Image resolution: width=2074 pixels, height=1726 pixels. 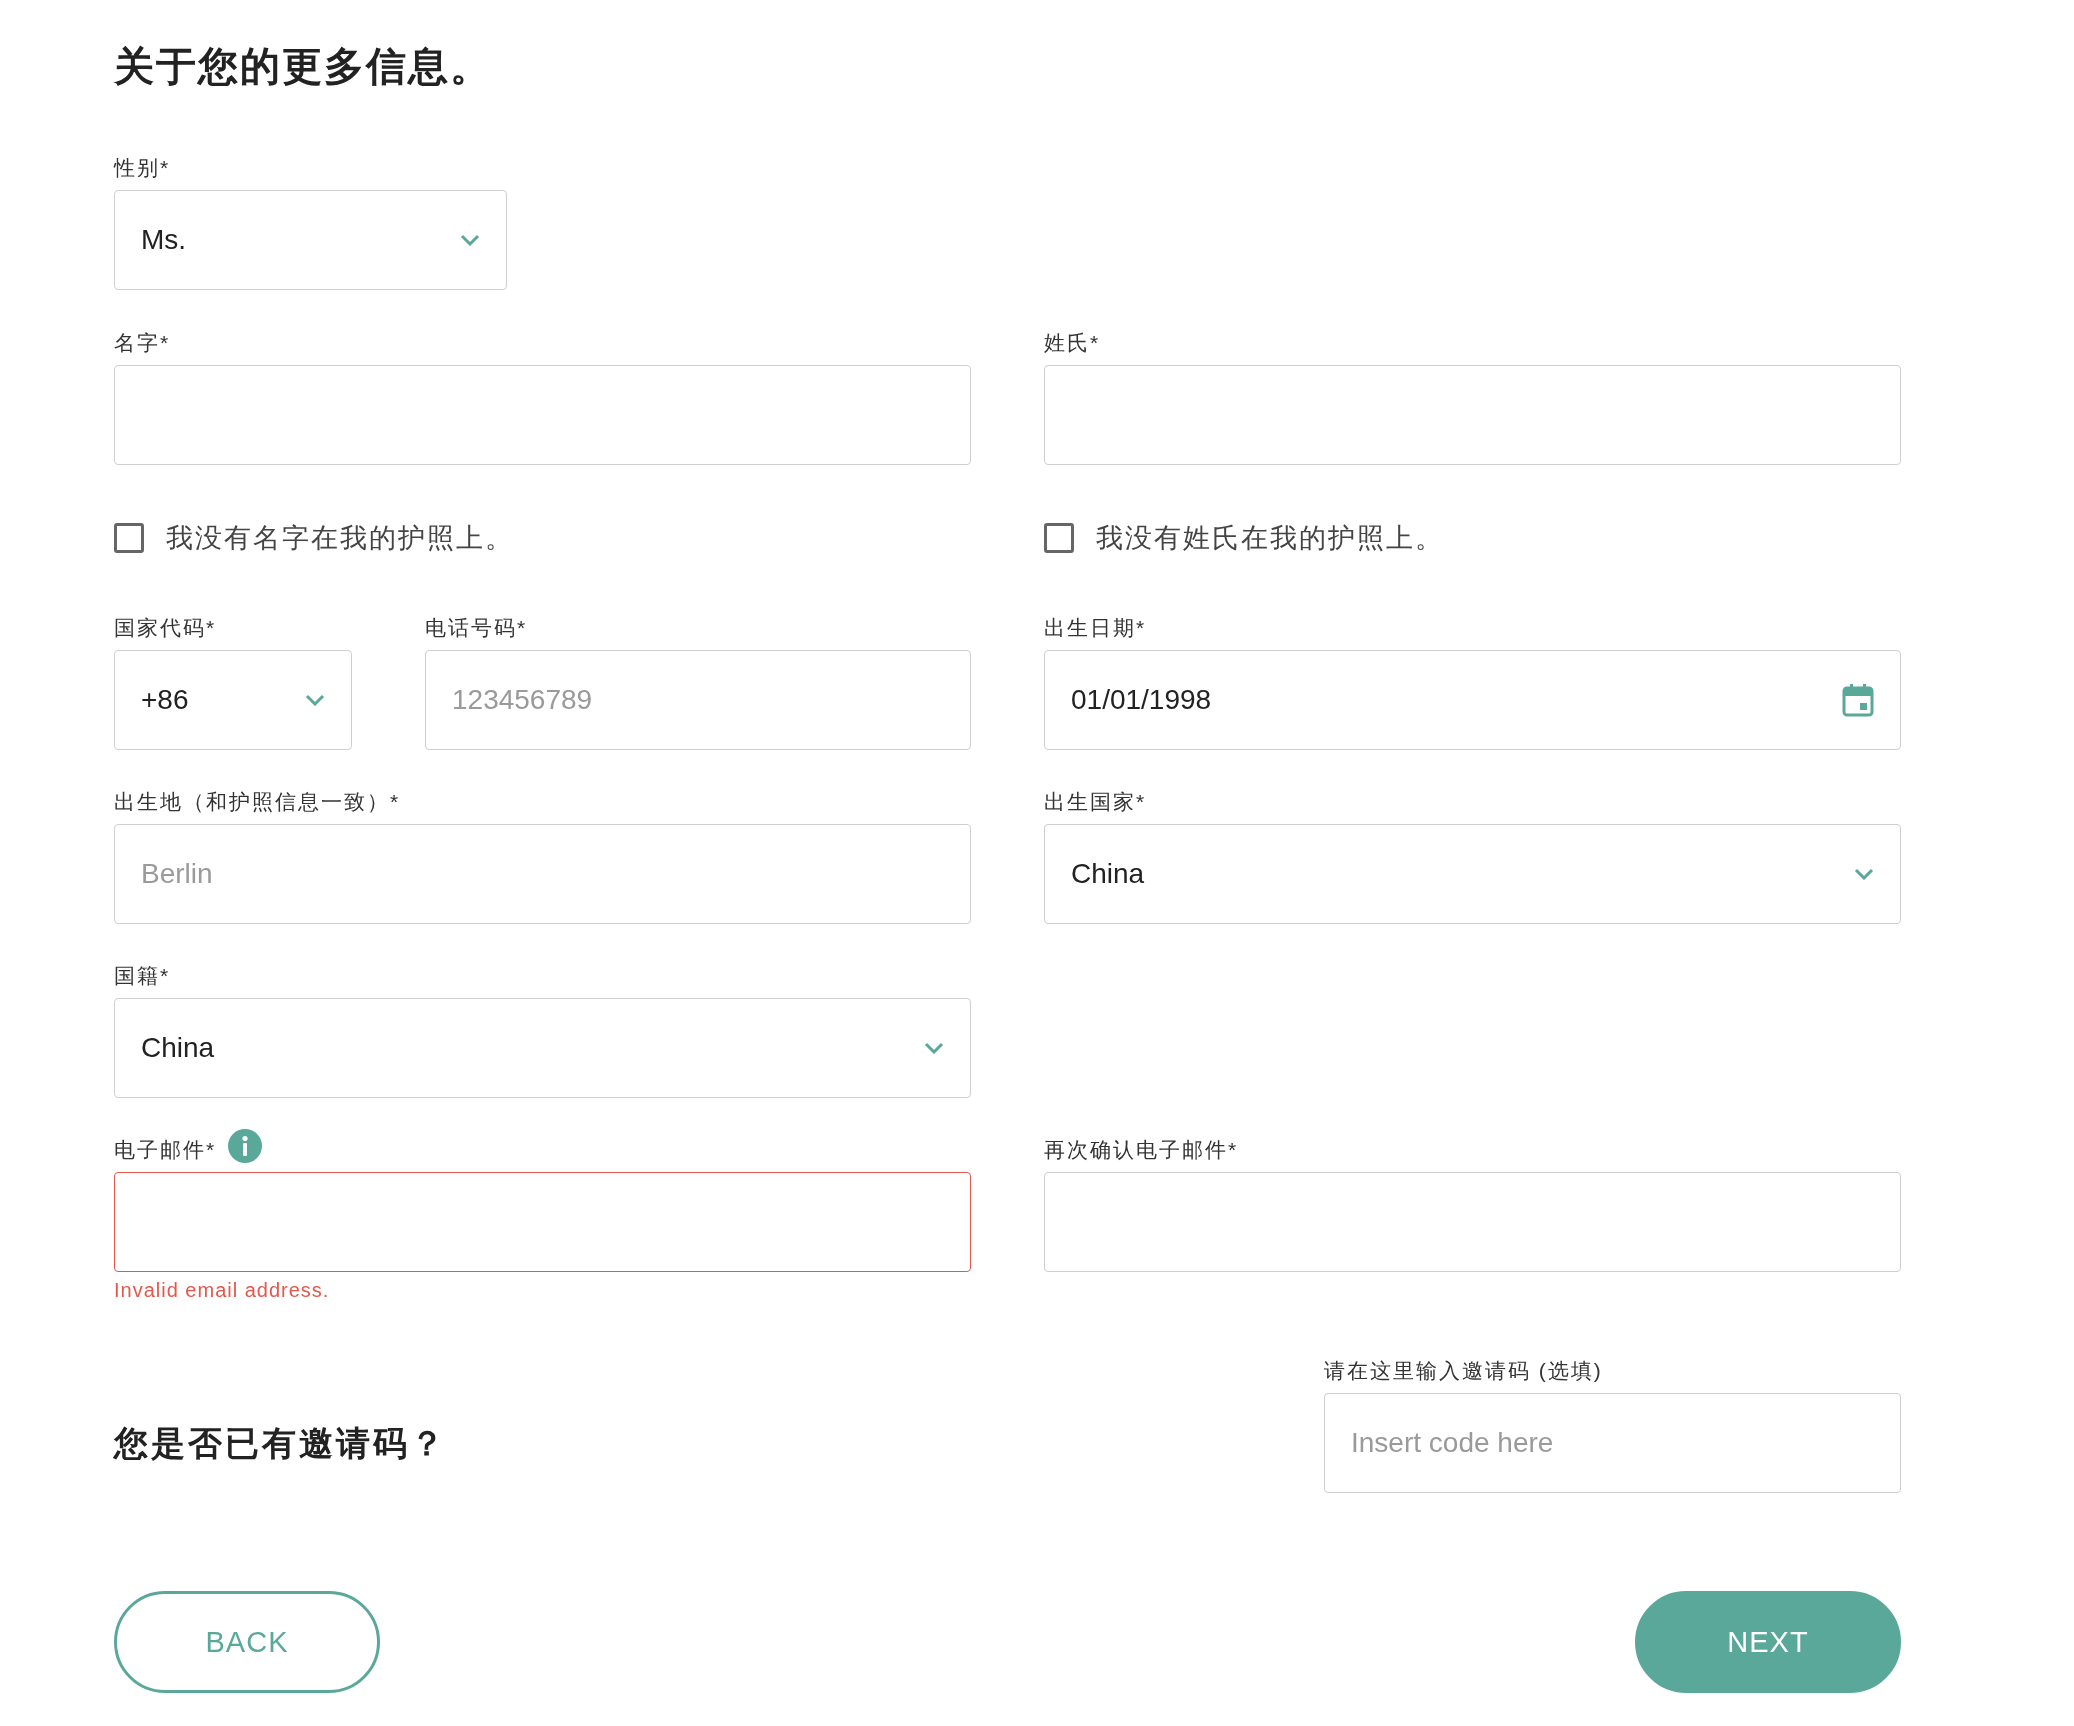 What do you see at coordinates (1472, 874) in the screenshot?
I see `country-select: China` at bounding box center [1472, 874].